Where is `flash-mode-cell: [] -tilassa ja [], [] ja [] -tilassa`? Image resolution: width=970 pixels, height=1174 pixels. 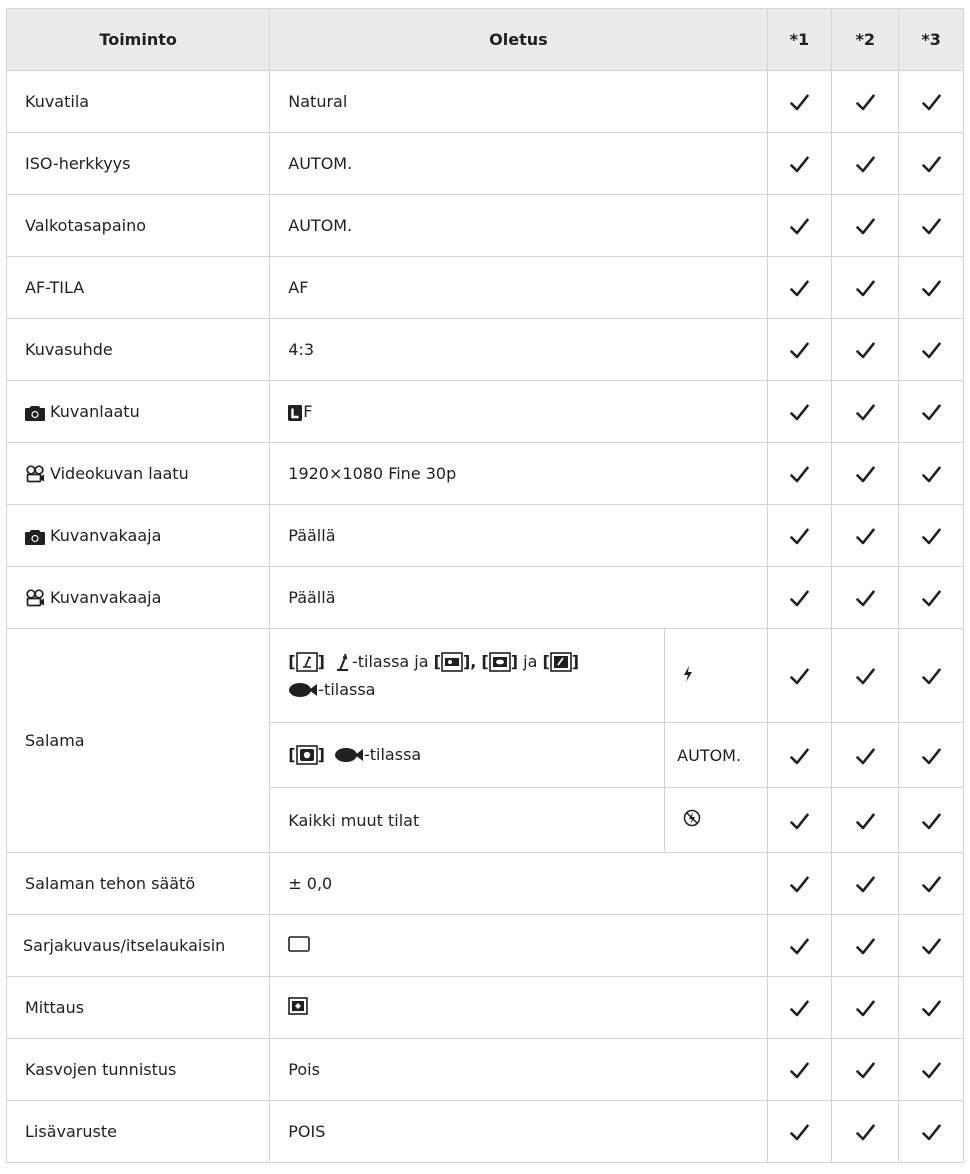 flash-mode-cell: [] -tilassa ja [], [] ja [] -tilassa is located at coordinates (467, 675).